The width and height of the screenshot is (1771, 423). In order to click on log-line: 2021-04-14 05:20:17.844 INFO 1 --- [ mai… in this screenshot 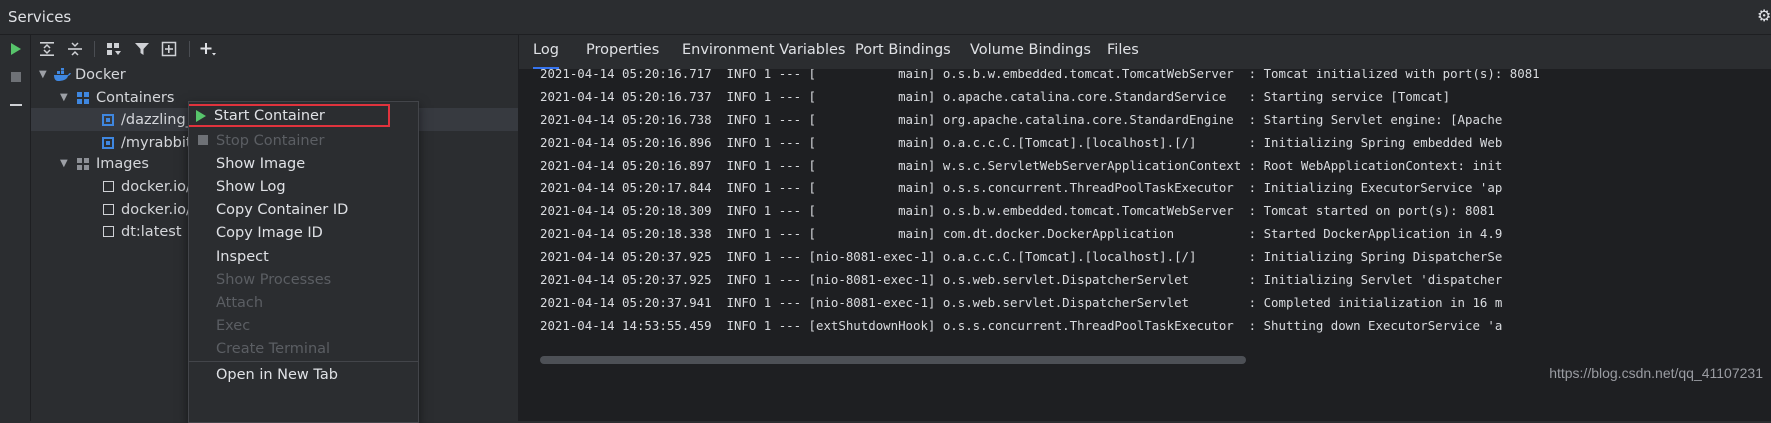, I will do `click(1021, 188)`.